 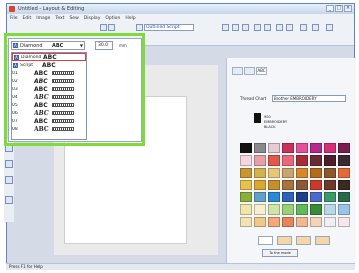 I want to click on maximize-button: □, so click(x=339, y=8).